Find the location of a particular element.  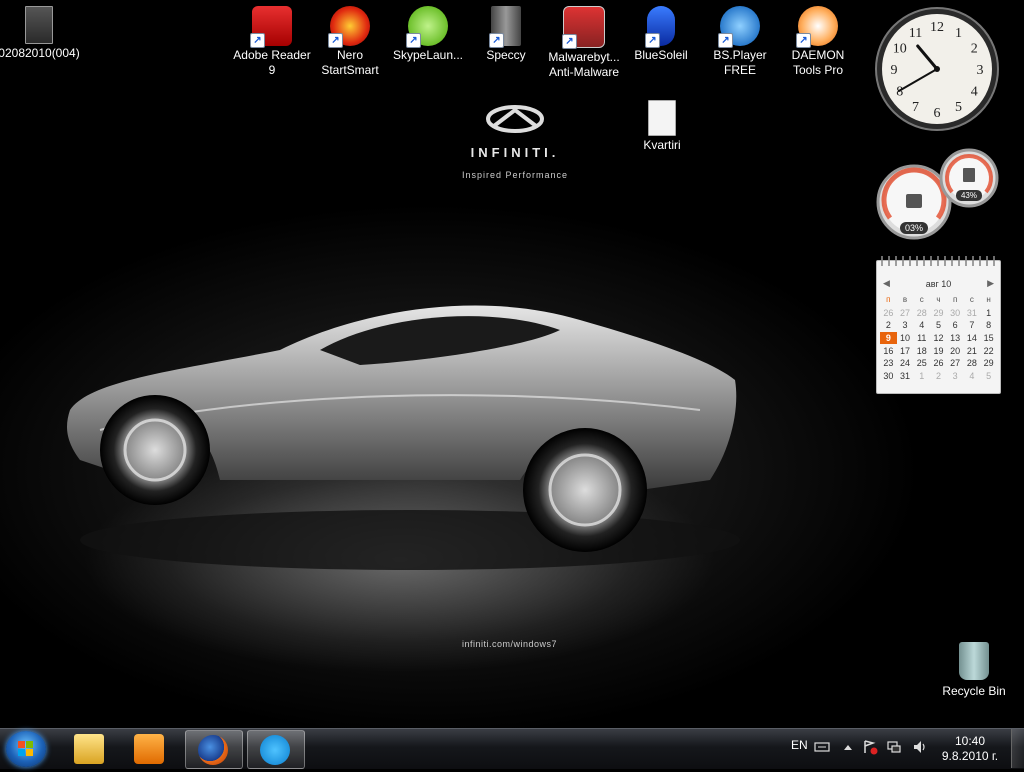

calendar-day: 12 is located at coordinates (938, 338).